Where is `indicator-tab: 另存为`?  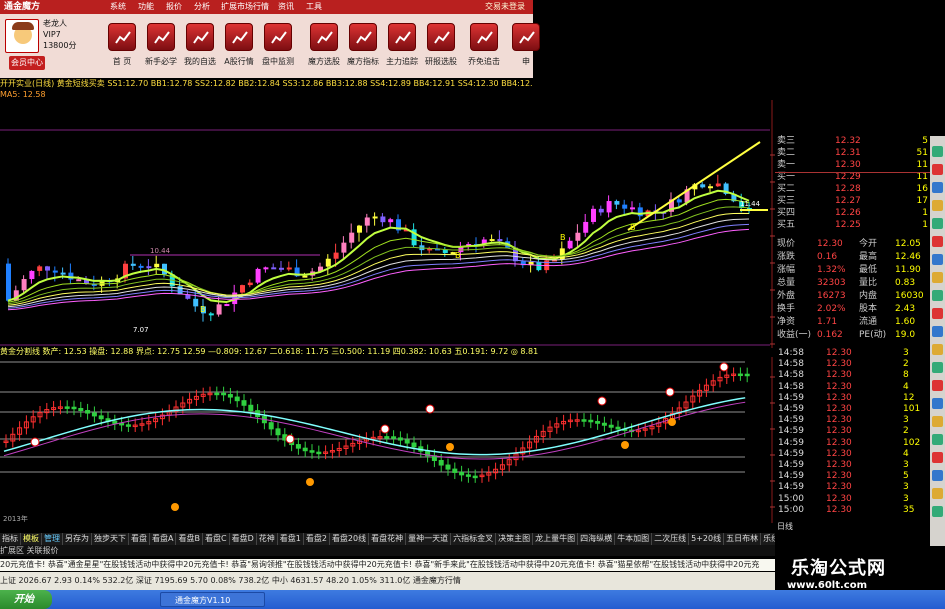 indicator-tab: 另存为 is located at coordinates (77, 539).